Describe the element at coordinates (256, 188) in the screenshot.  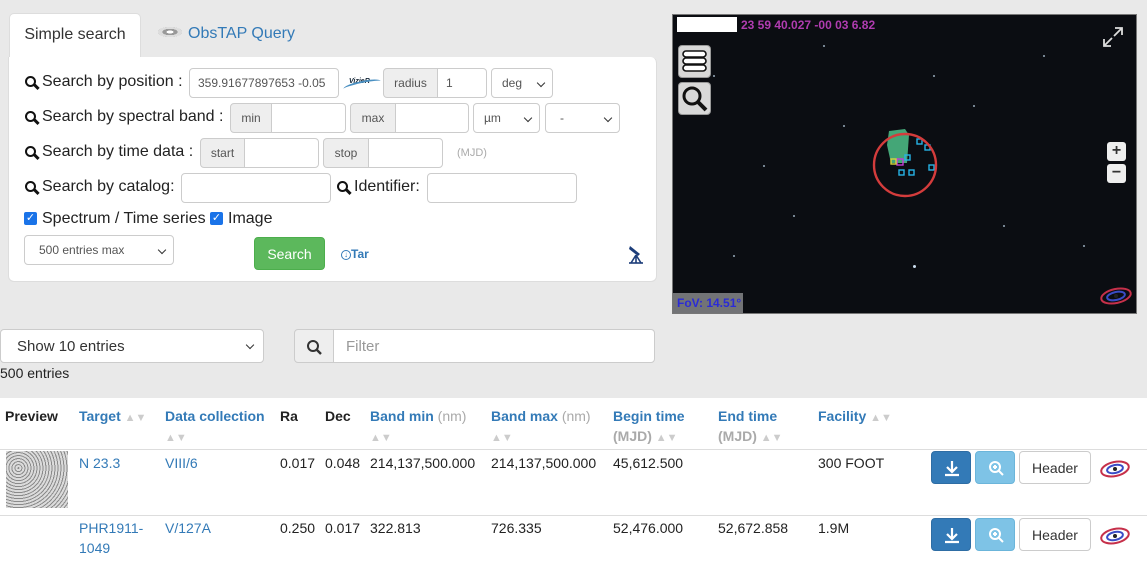
I see `catalog-input` at that location.